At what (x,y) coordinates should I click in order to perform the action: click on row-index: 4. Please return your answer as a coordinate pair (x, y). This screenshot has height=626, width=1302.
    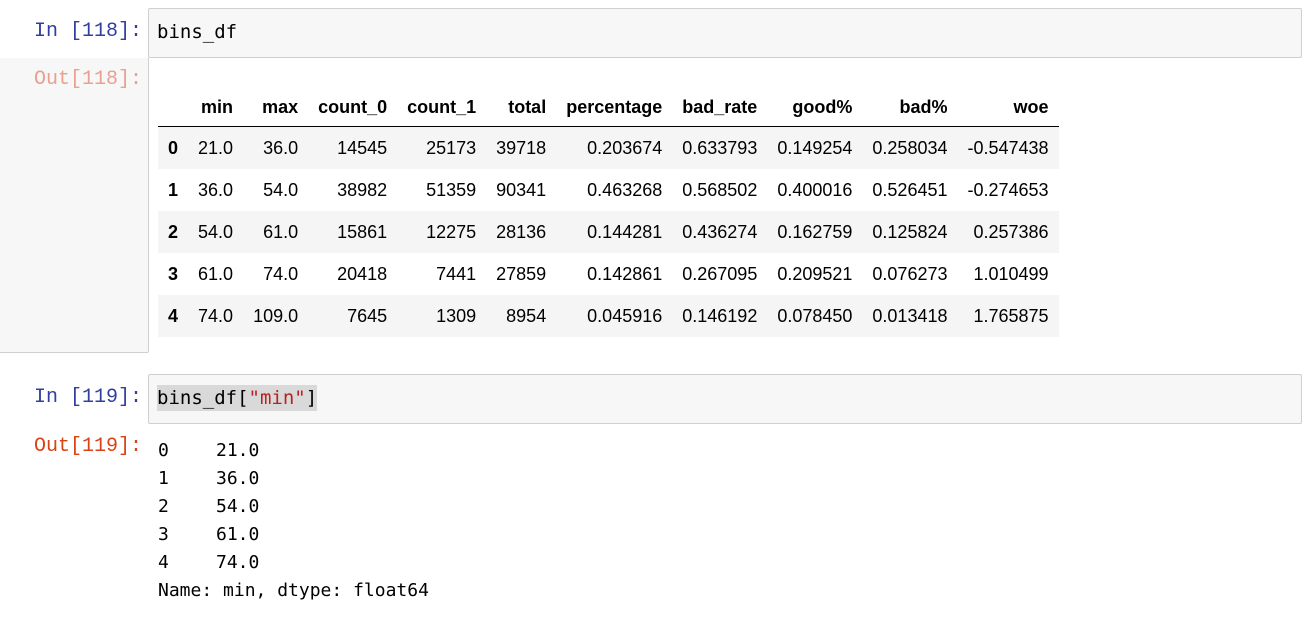
    Looking at the image, I should click on (173, 315).